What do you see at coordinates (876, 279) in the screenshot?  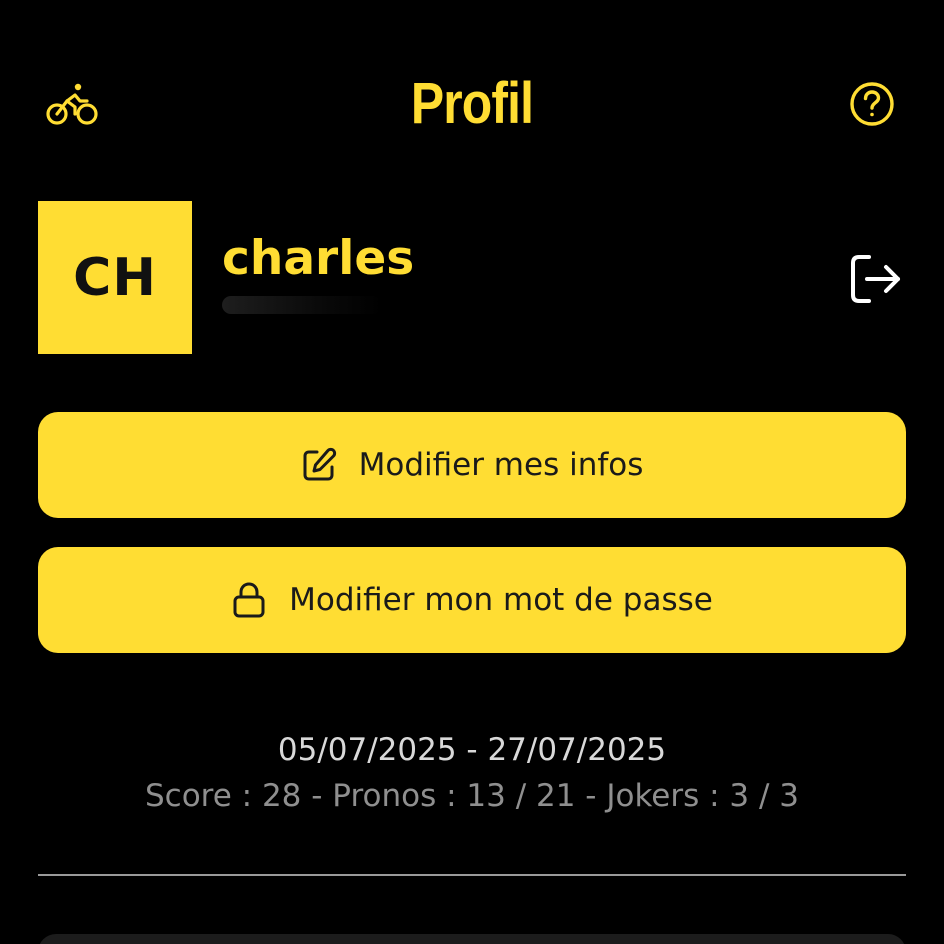 I see `logout-icon` at bounding box center [876, 279].